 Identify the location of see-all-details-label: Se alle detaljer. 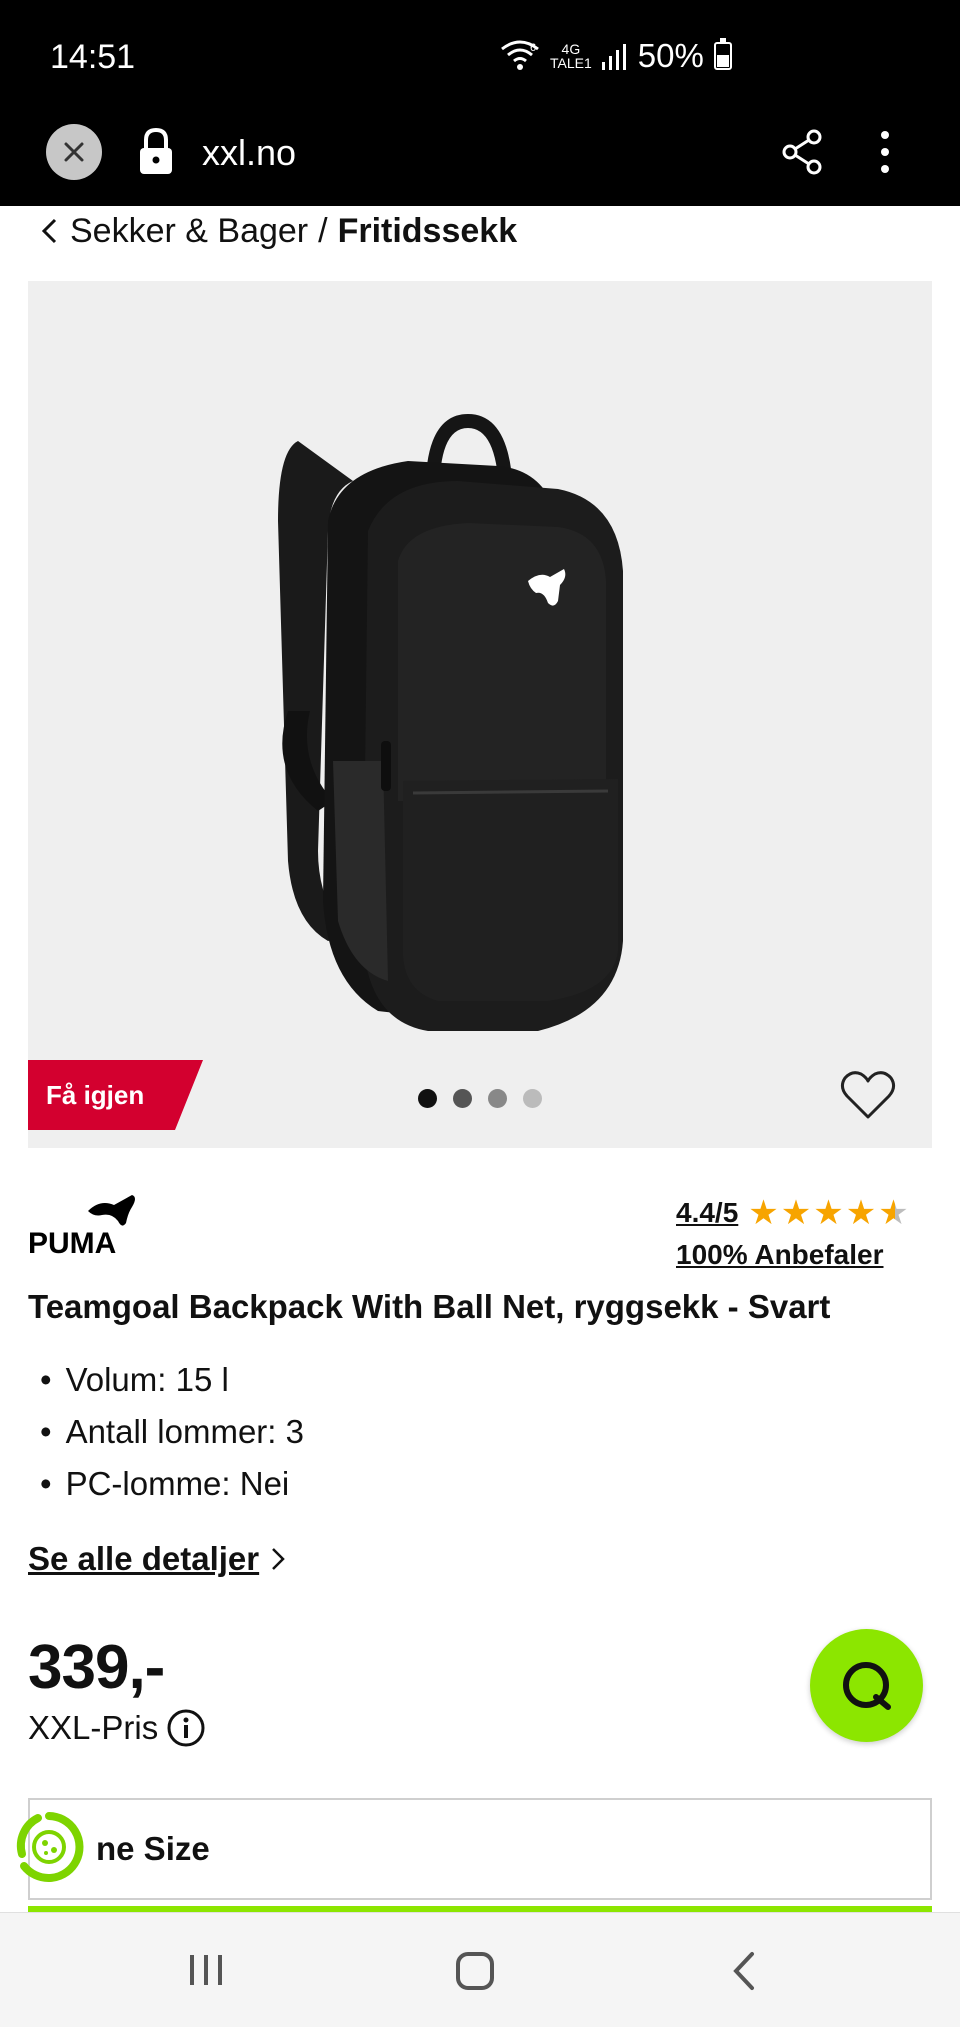
(144, 1558).